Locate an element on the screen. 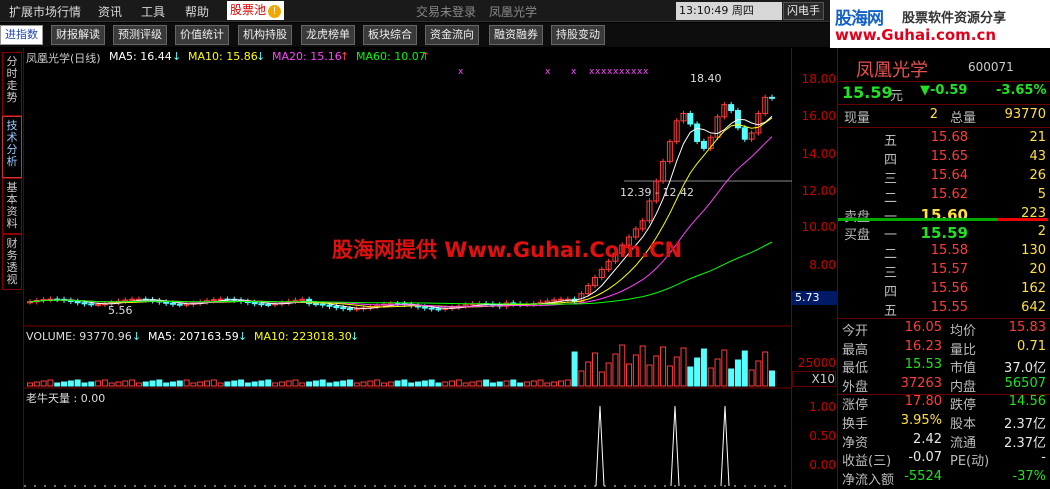 The width and height of the screenshot is (1050, 489). tab-dragon-tiger: 龙虎榜单 is located at coordinates (328, 35).